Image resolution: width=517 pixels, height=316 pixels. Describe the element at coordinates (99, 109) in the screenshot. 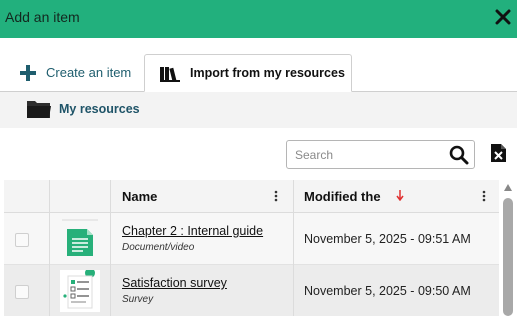

I see `breadcrumb-my-resources: My resources` at that location.